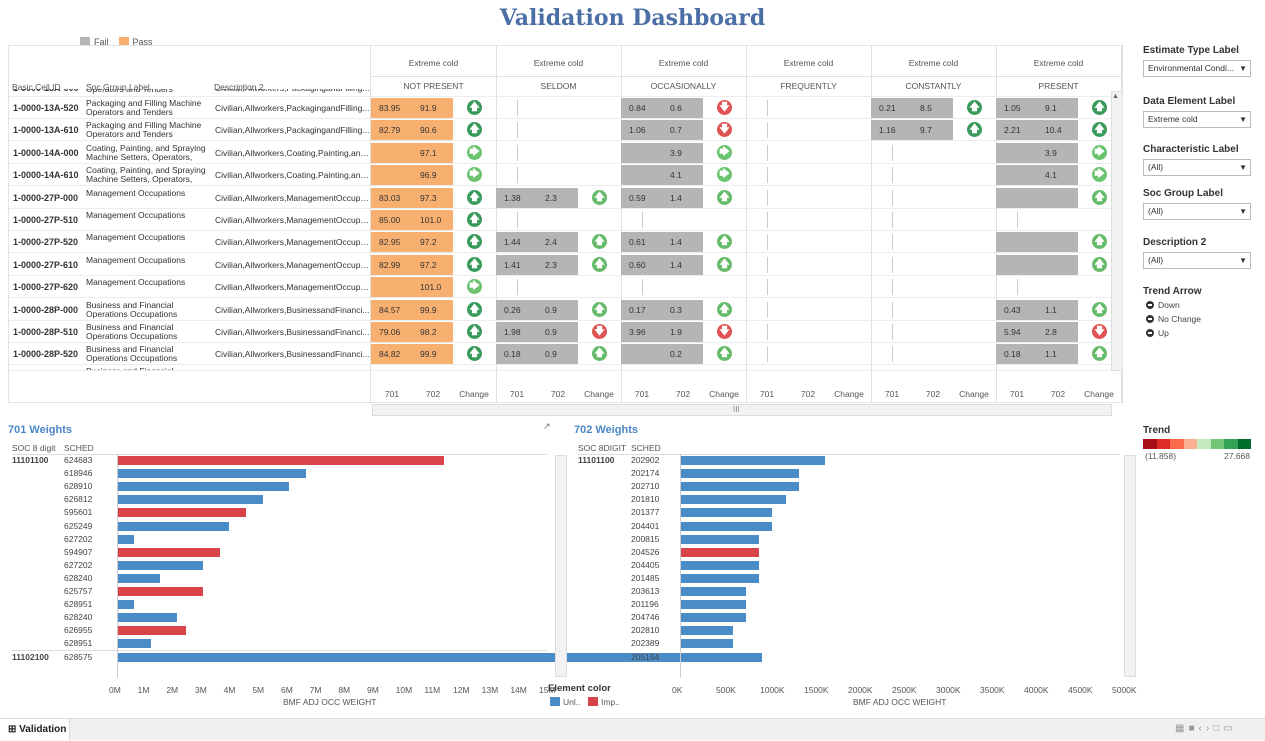  I want to click on soc-group-label-dropdown: (All) ▼, so click(1197, 211).